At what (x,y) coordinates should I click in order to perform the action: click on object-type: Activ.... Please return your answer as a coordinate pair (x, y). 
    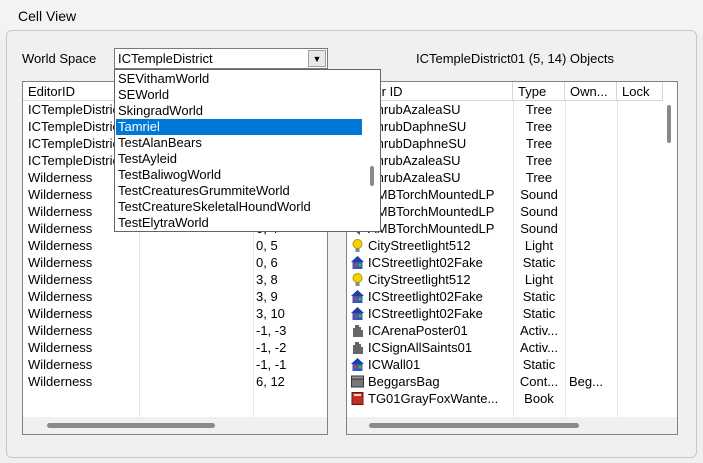
    Looking at the image, I should click on (539, 347).